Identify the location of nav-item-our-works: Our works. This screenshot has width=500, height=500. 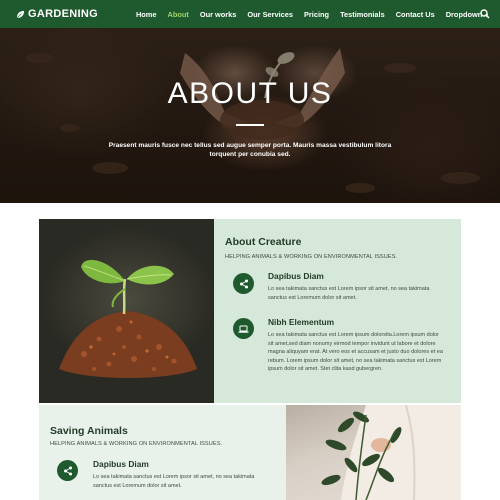
(218, 14).